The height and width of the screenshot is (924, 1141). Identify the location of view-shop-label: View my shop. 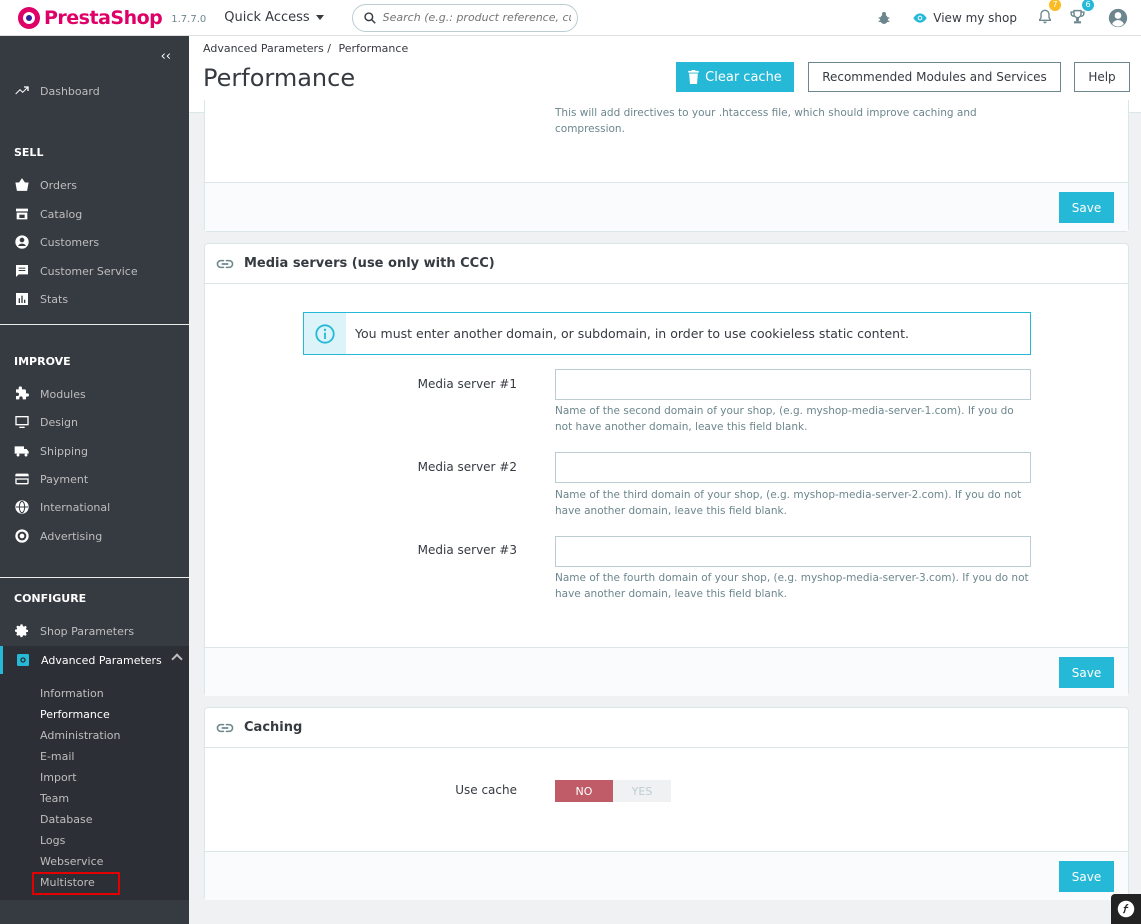
(975, 18).